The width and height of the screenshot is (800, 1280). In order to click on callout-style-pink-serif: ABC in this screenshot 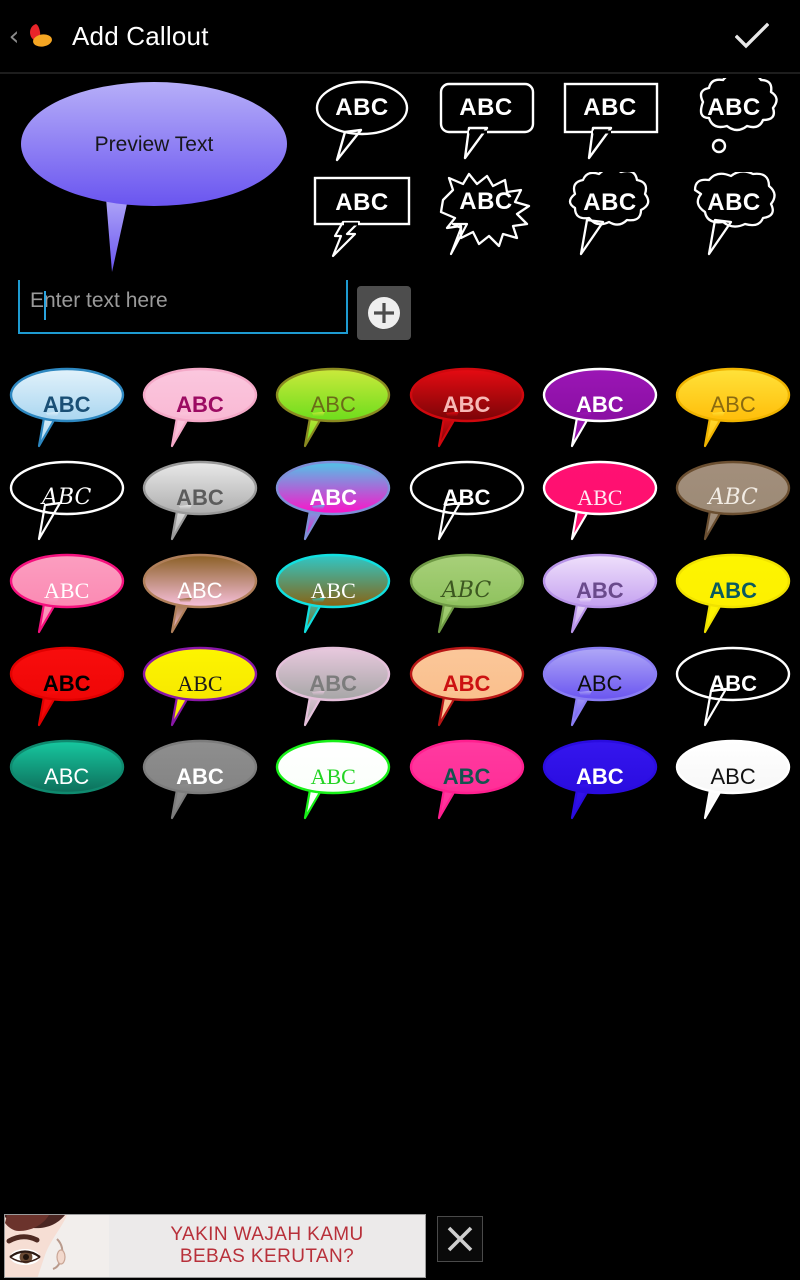, I will do `click(66, 598)`.